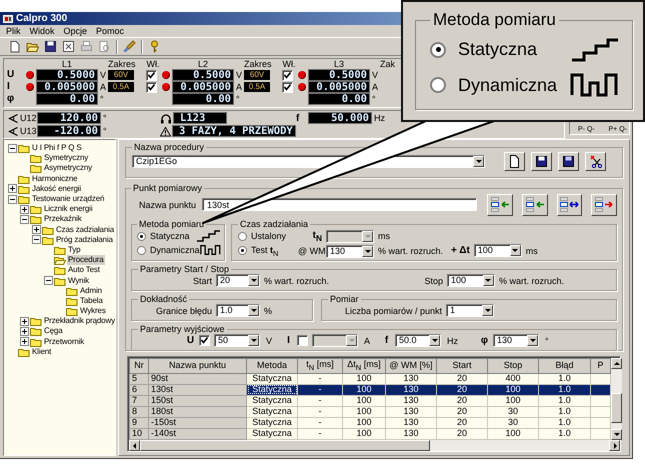  Describe the element at coordinates (91, 291) in the screenshot. I see `tree-item: Admin` at that location.